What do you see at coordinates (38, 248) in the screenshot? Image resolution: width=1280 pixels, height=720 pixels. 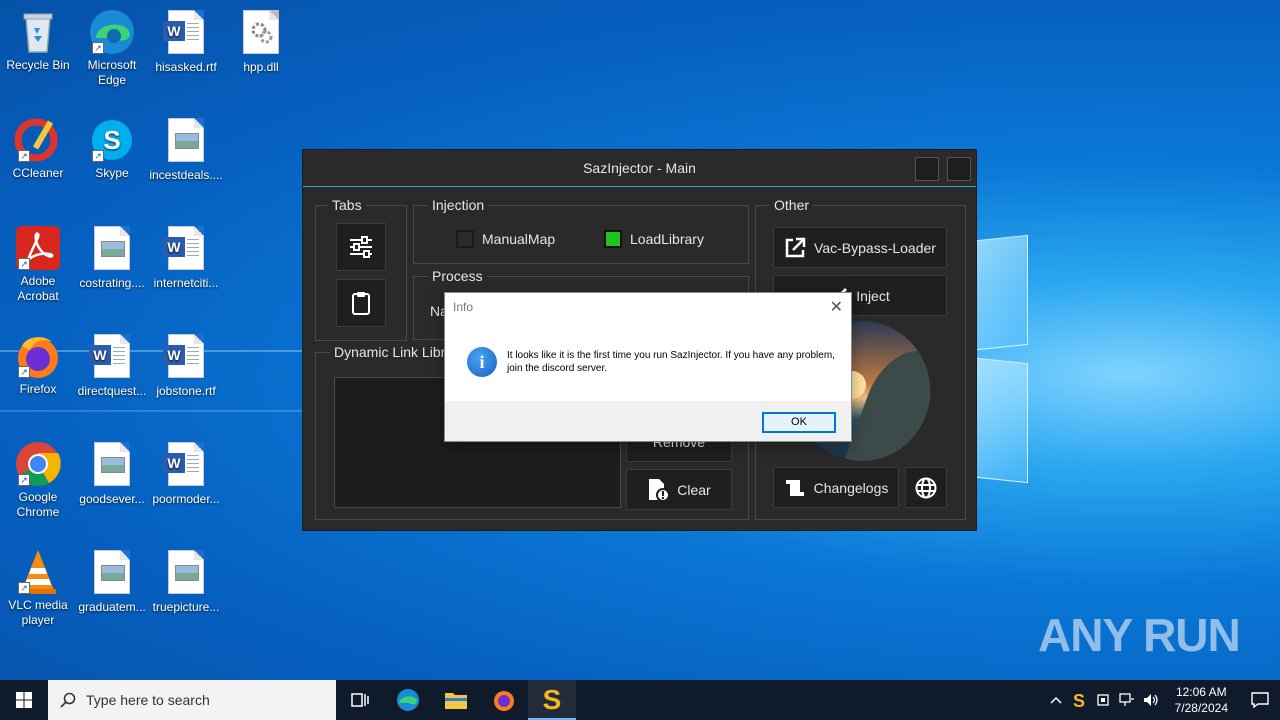 I see `acrobat-icon: ↗` at bounding box center [38, 248].